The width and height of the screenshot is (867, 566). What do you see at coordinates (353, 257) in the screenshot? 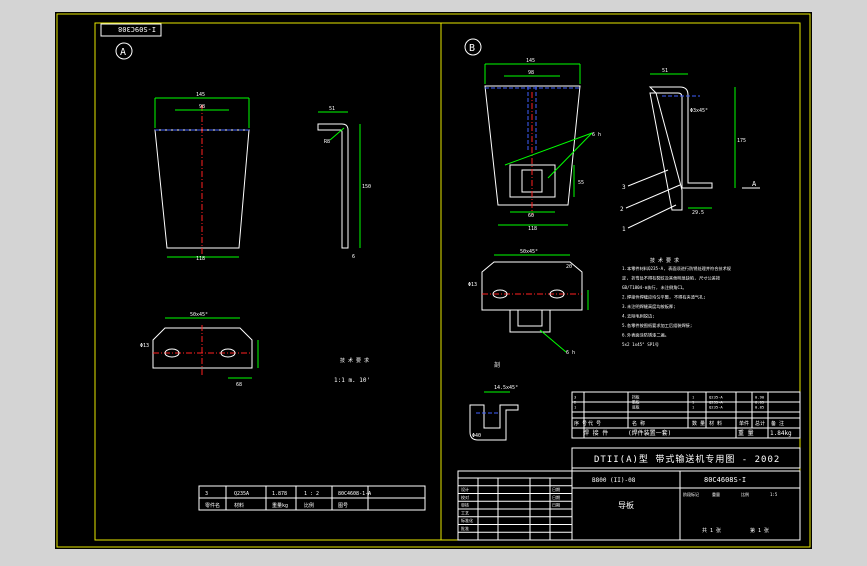
I see `dim-a-side-b-text: 6` at bounding box center [353, 257].